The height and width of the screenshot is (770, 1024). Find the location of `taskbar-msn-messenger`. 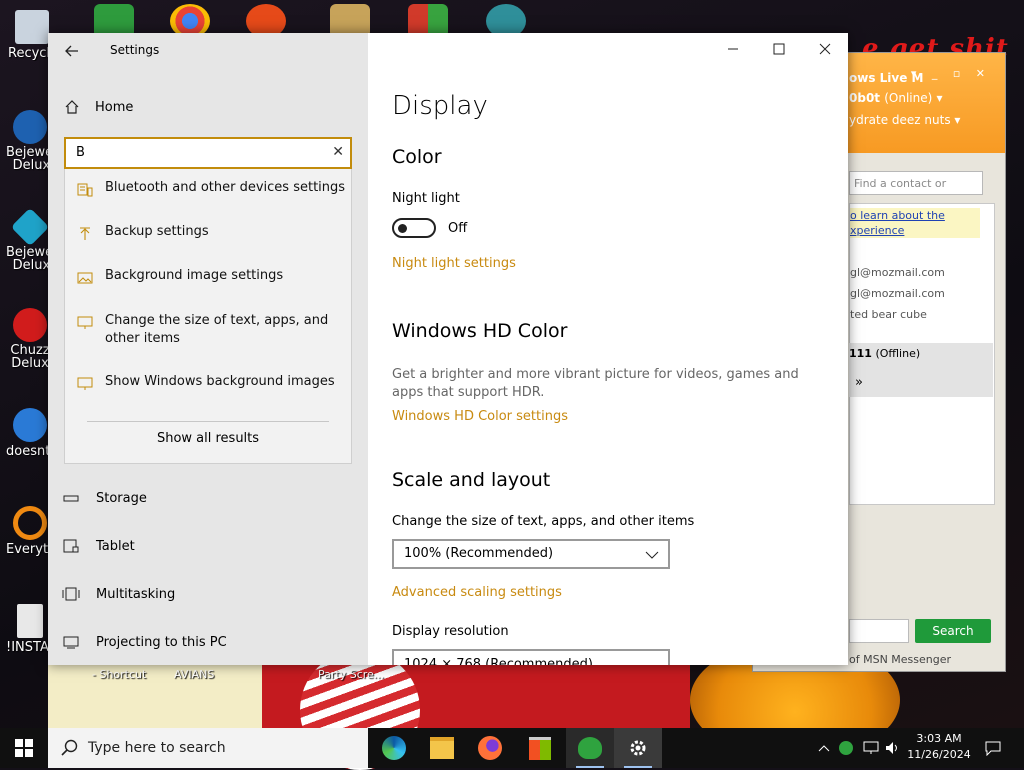

taskbar-msn-messenger is located at coordinates (590, 748).